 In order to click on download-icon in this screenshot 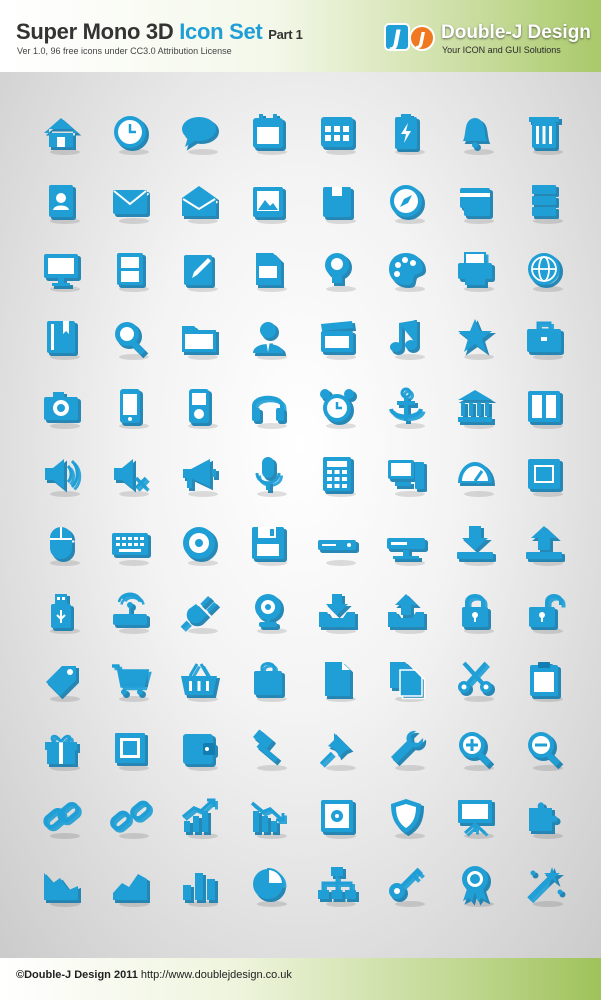, I will do `click(476, 545)`.